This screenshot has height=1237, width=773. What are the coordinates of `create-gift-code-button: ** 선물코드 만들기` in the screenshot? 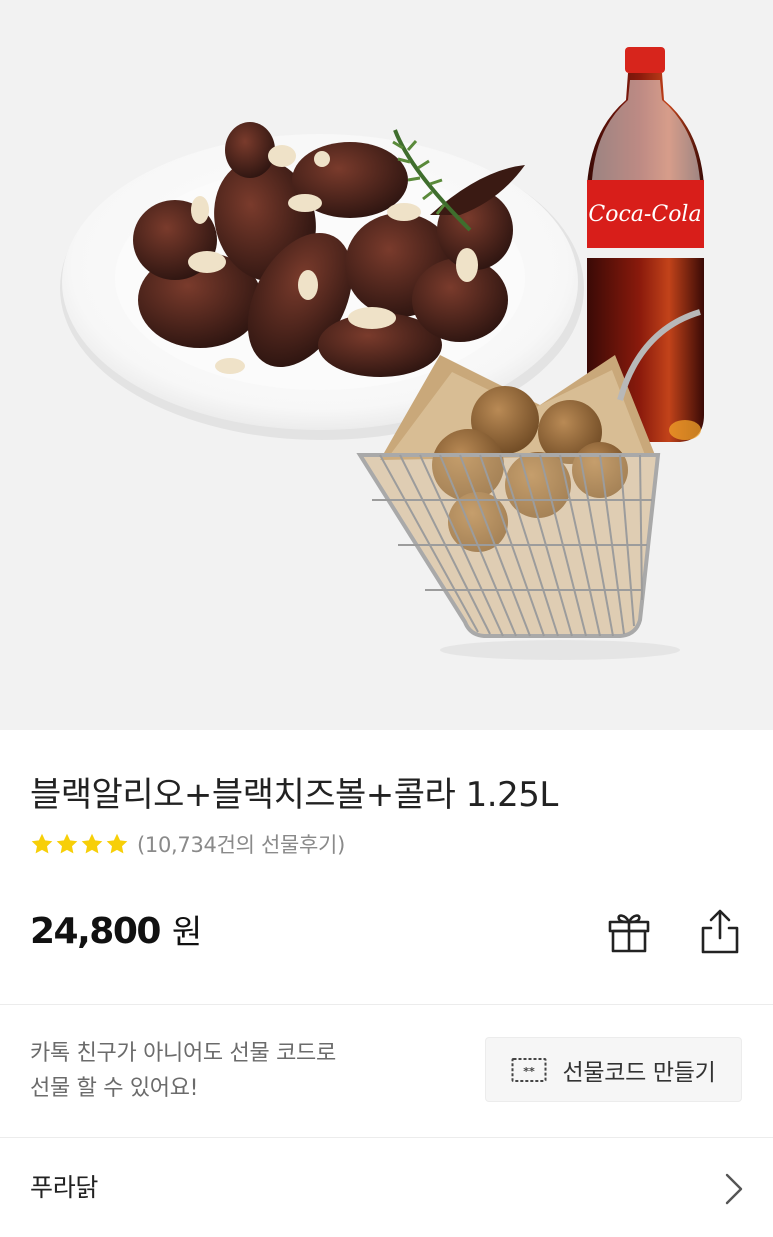 It's located at (613, 1069).